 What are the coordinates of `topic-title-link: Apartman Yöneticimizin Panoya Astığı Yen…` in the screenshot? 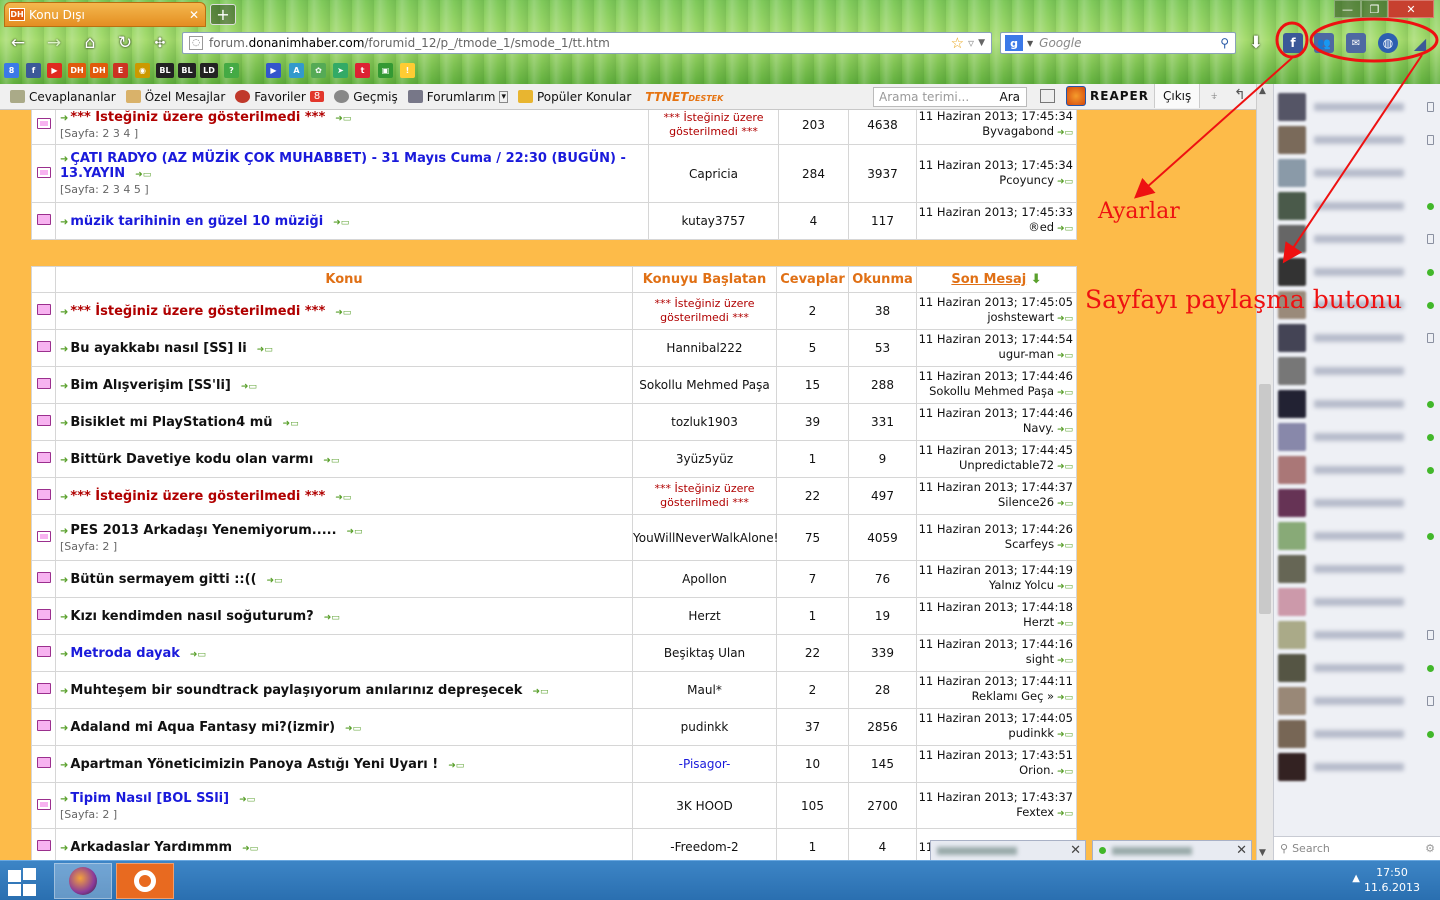 It's located at (254, 764).